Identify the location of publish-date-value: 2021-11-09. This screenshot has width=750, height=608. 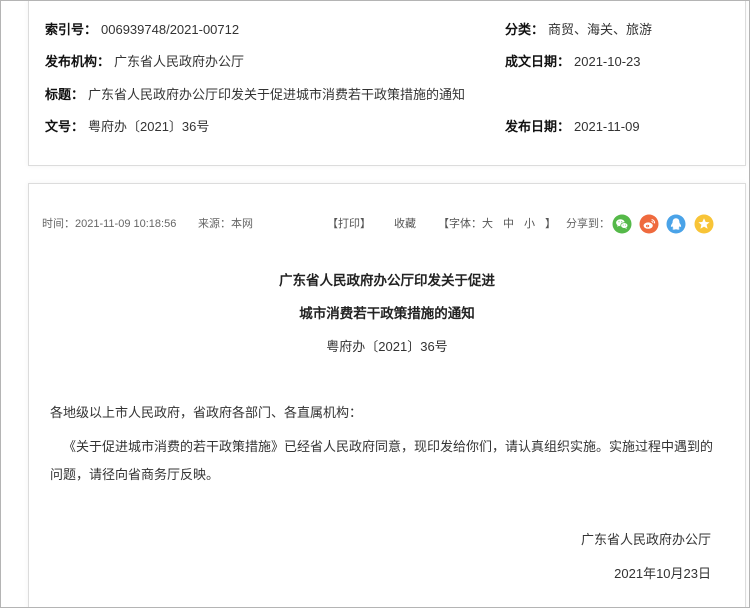
(607, 126).